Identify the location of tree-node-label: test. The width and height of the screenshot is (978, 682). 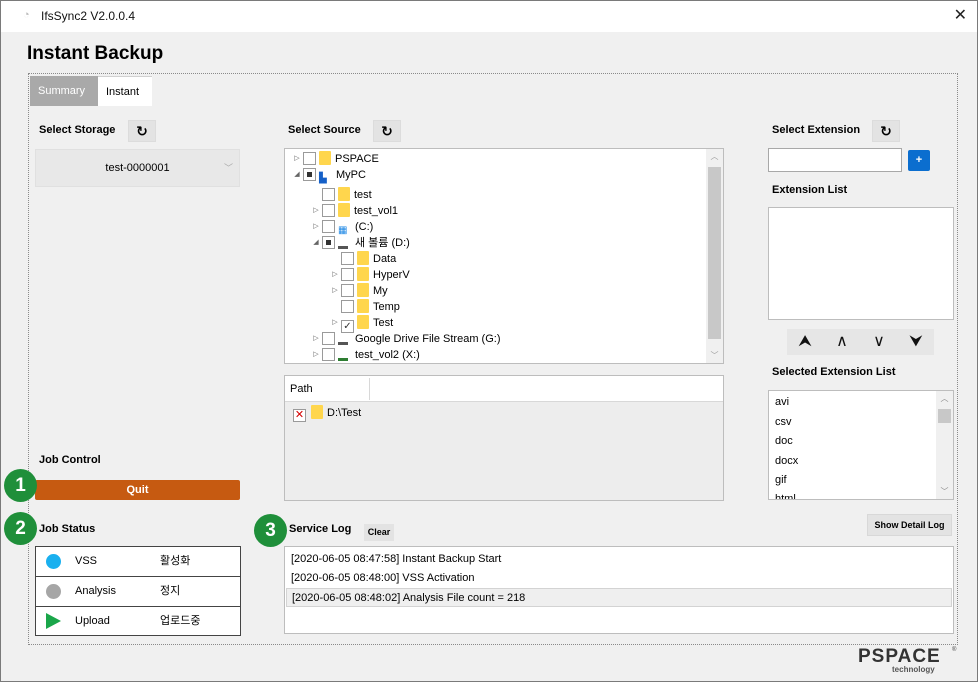
(363, 195).